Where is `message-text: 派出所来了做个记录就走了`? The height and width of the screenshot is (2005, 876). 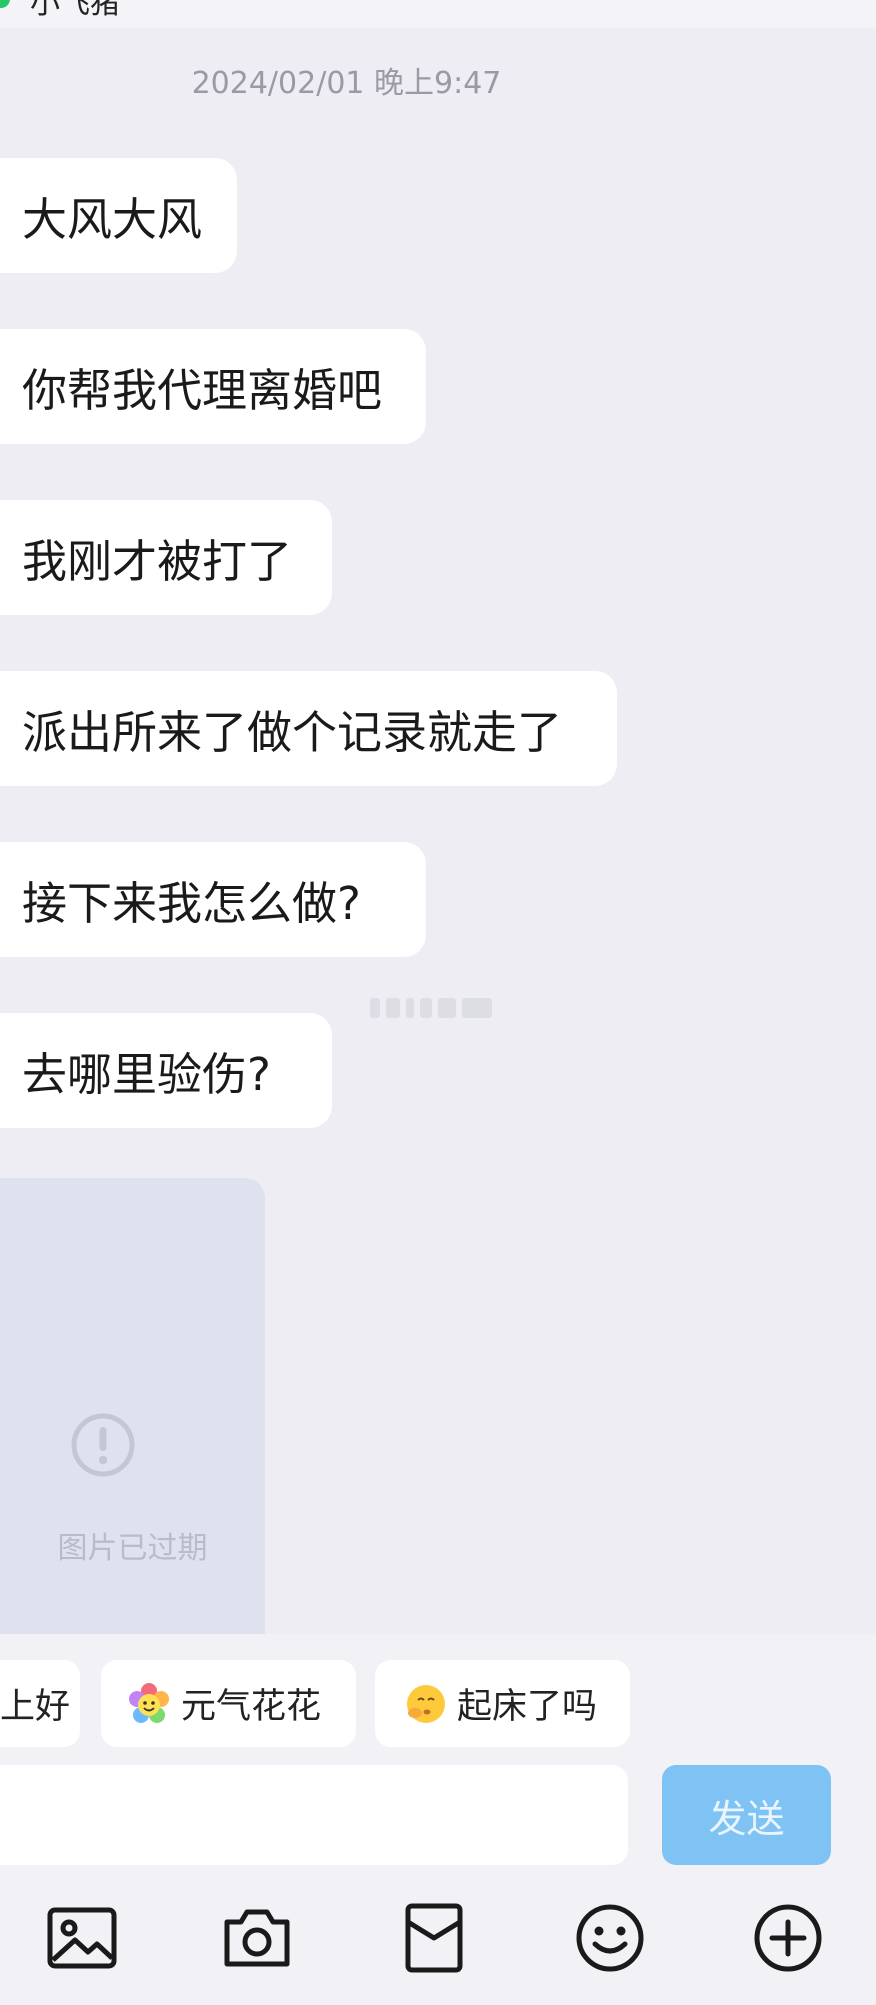 message-text: 派出所来了做个记录就走了 is located at coordinates (292, 732).